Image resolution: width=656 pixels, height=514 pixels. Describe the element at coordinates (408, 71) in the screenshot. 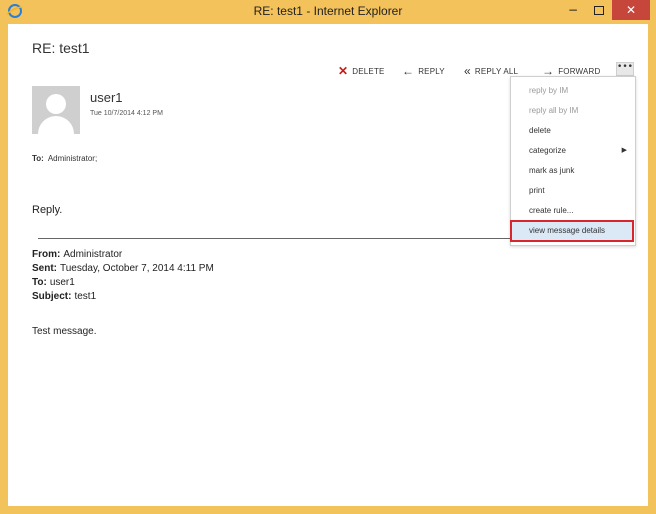

I see `reply-icon: ←` at that location.